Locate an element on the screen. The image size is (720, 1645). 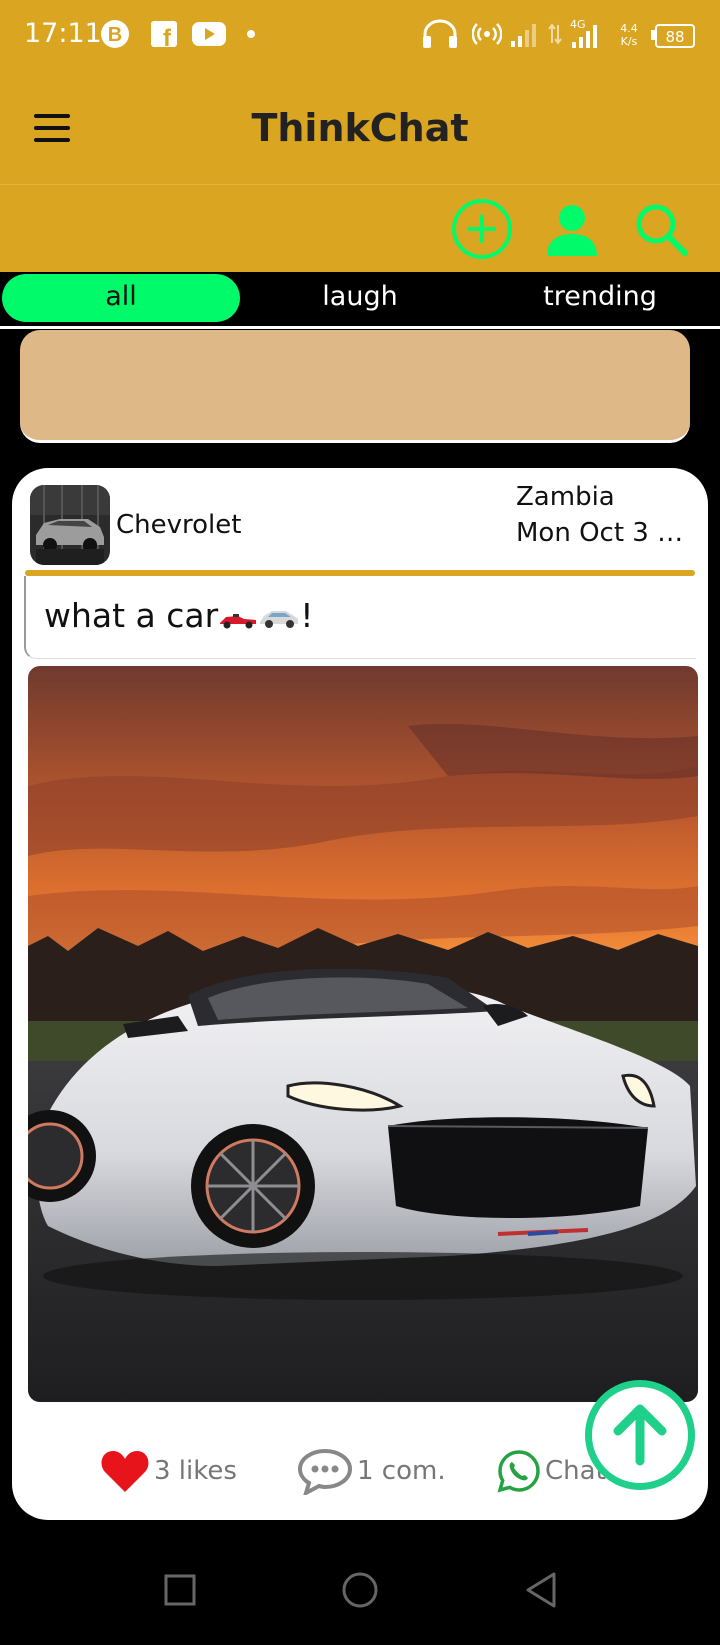
hotspot-icon is located at coordinates (487, 34).